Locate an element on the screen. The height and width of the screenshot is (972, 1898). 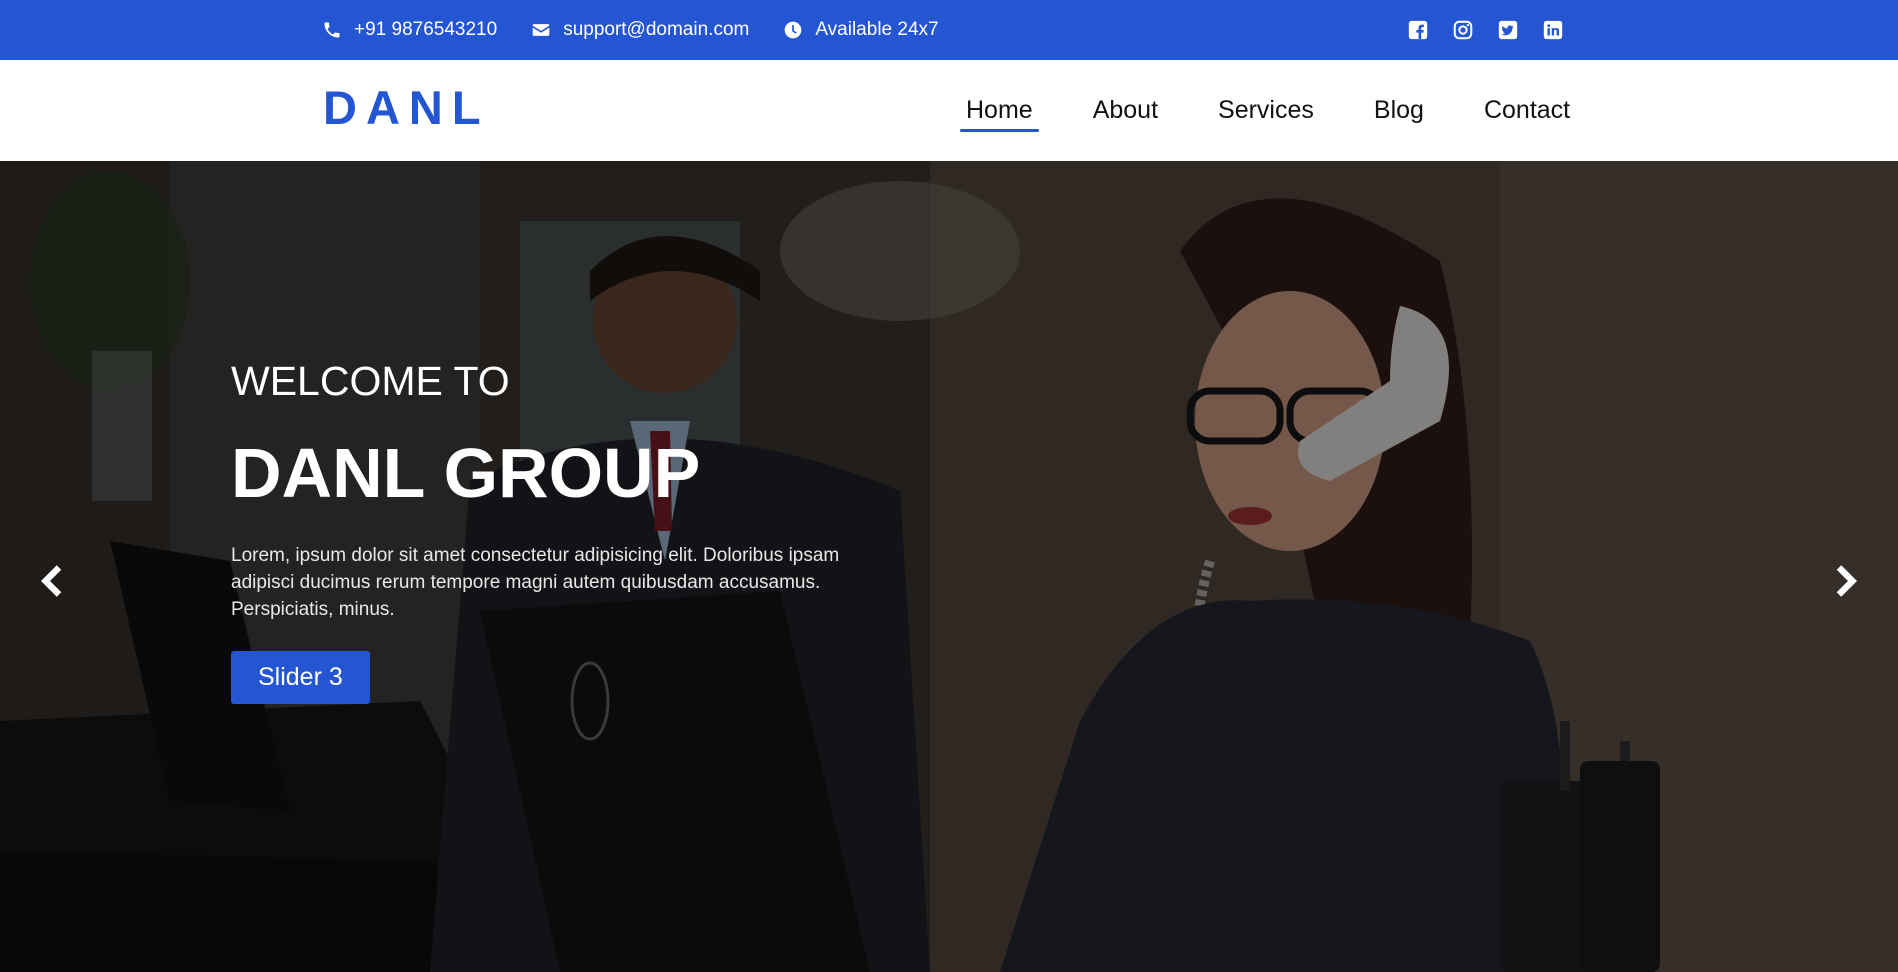
hero-title: DANL GROUP is located at coordinates (466, 473).